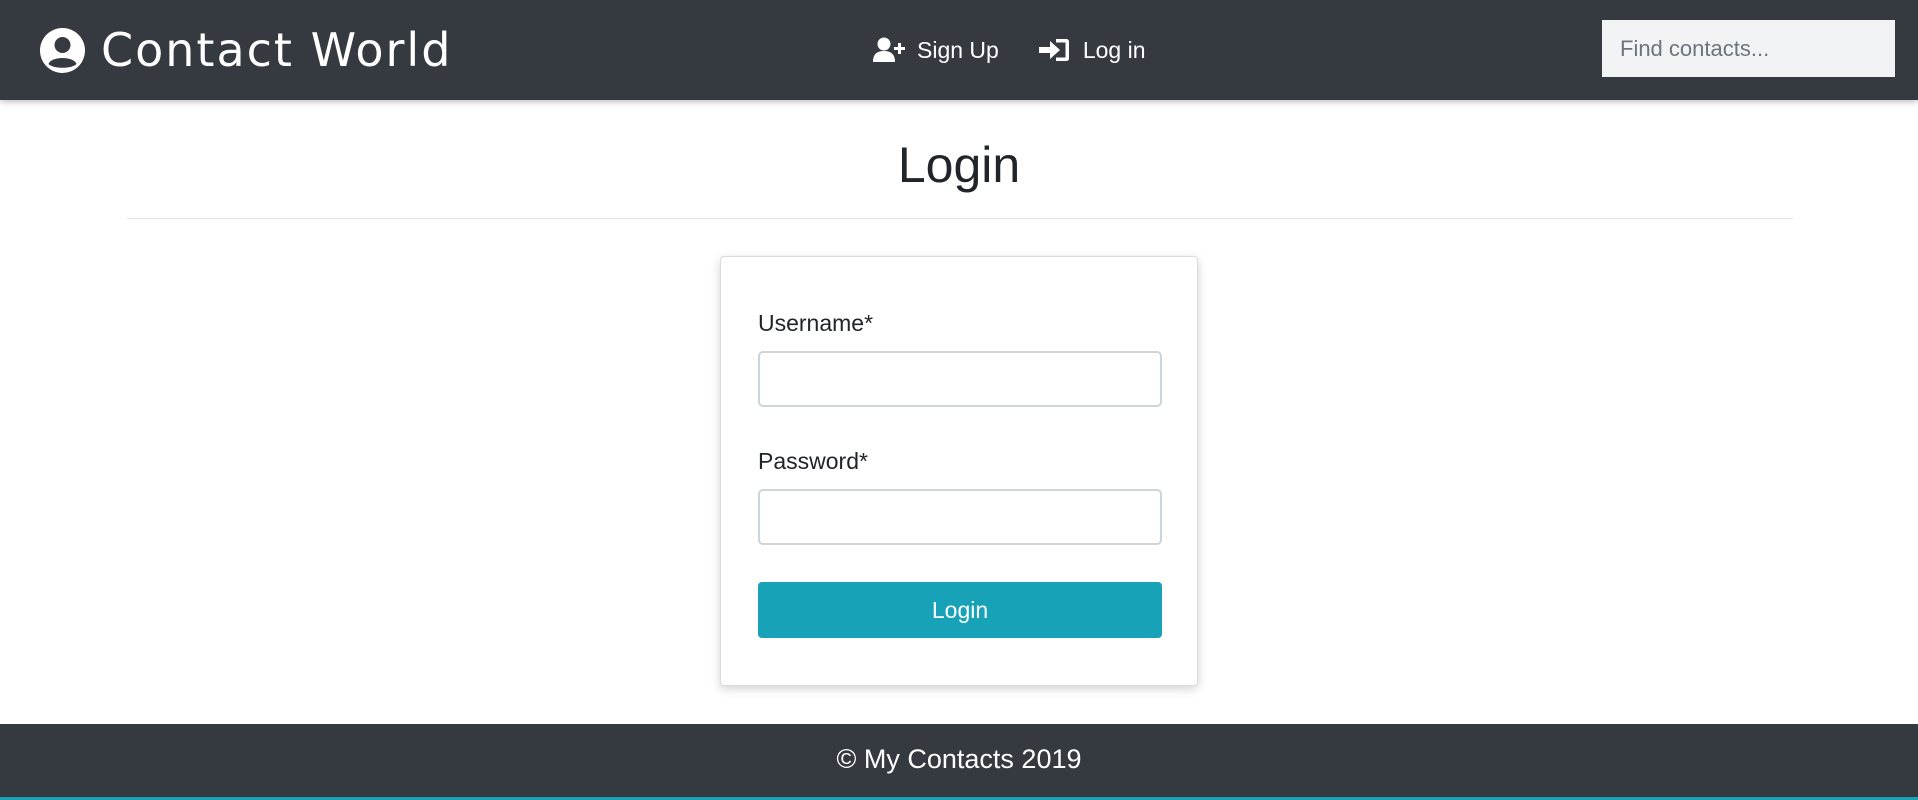  What do you see at coordinates (277, 50) in the screenshot?
I see `brand-name: Contact World` at bounding box center [277, 50].